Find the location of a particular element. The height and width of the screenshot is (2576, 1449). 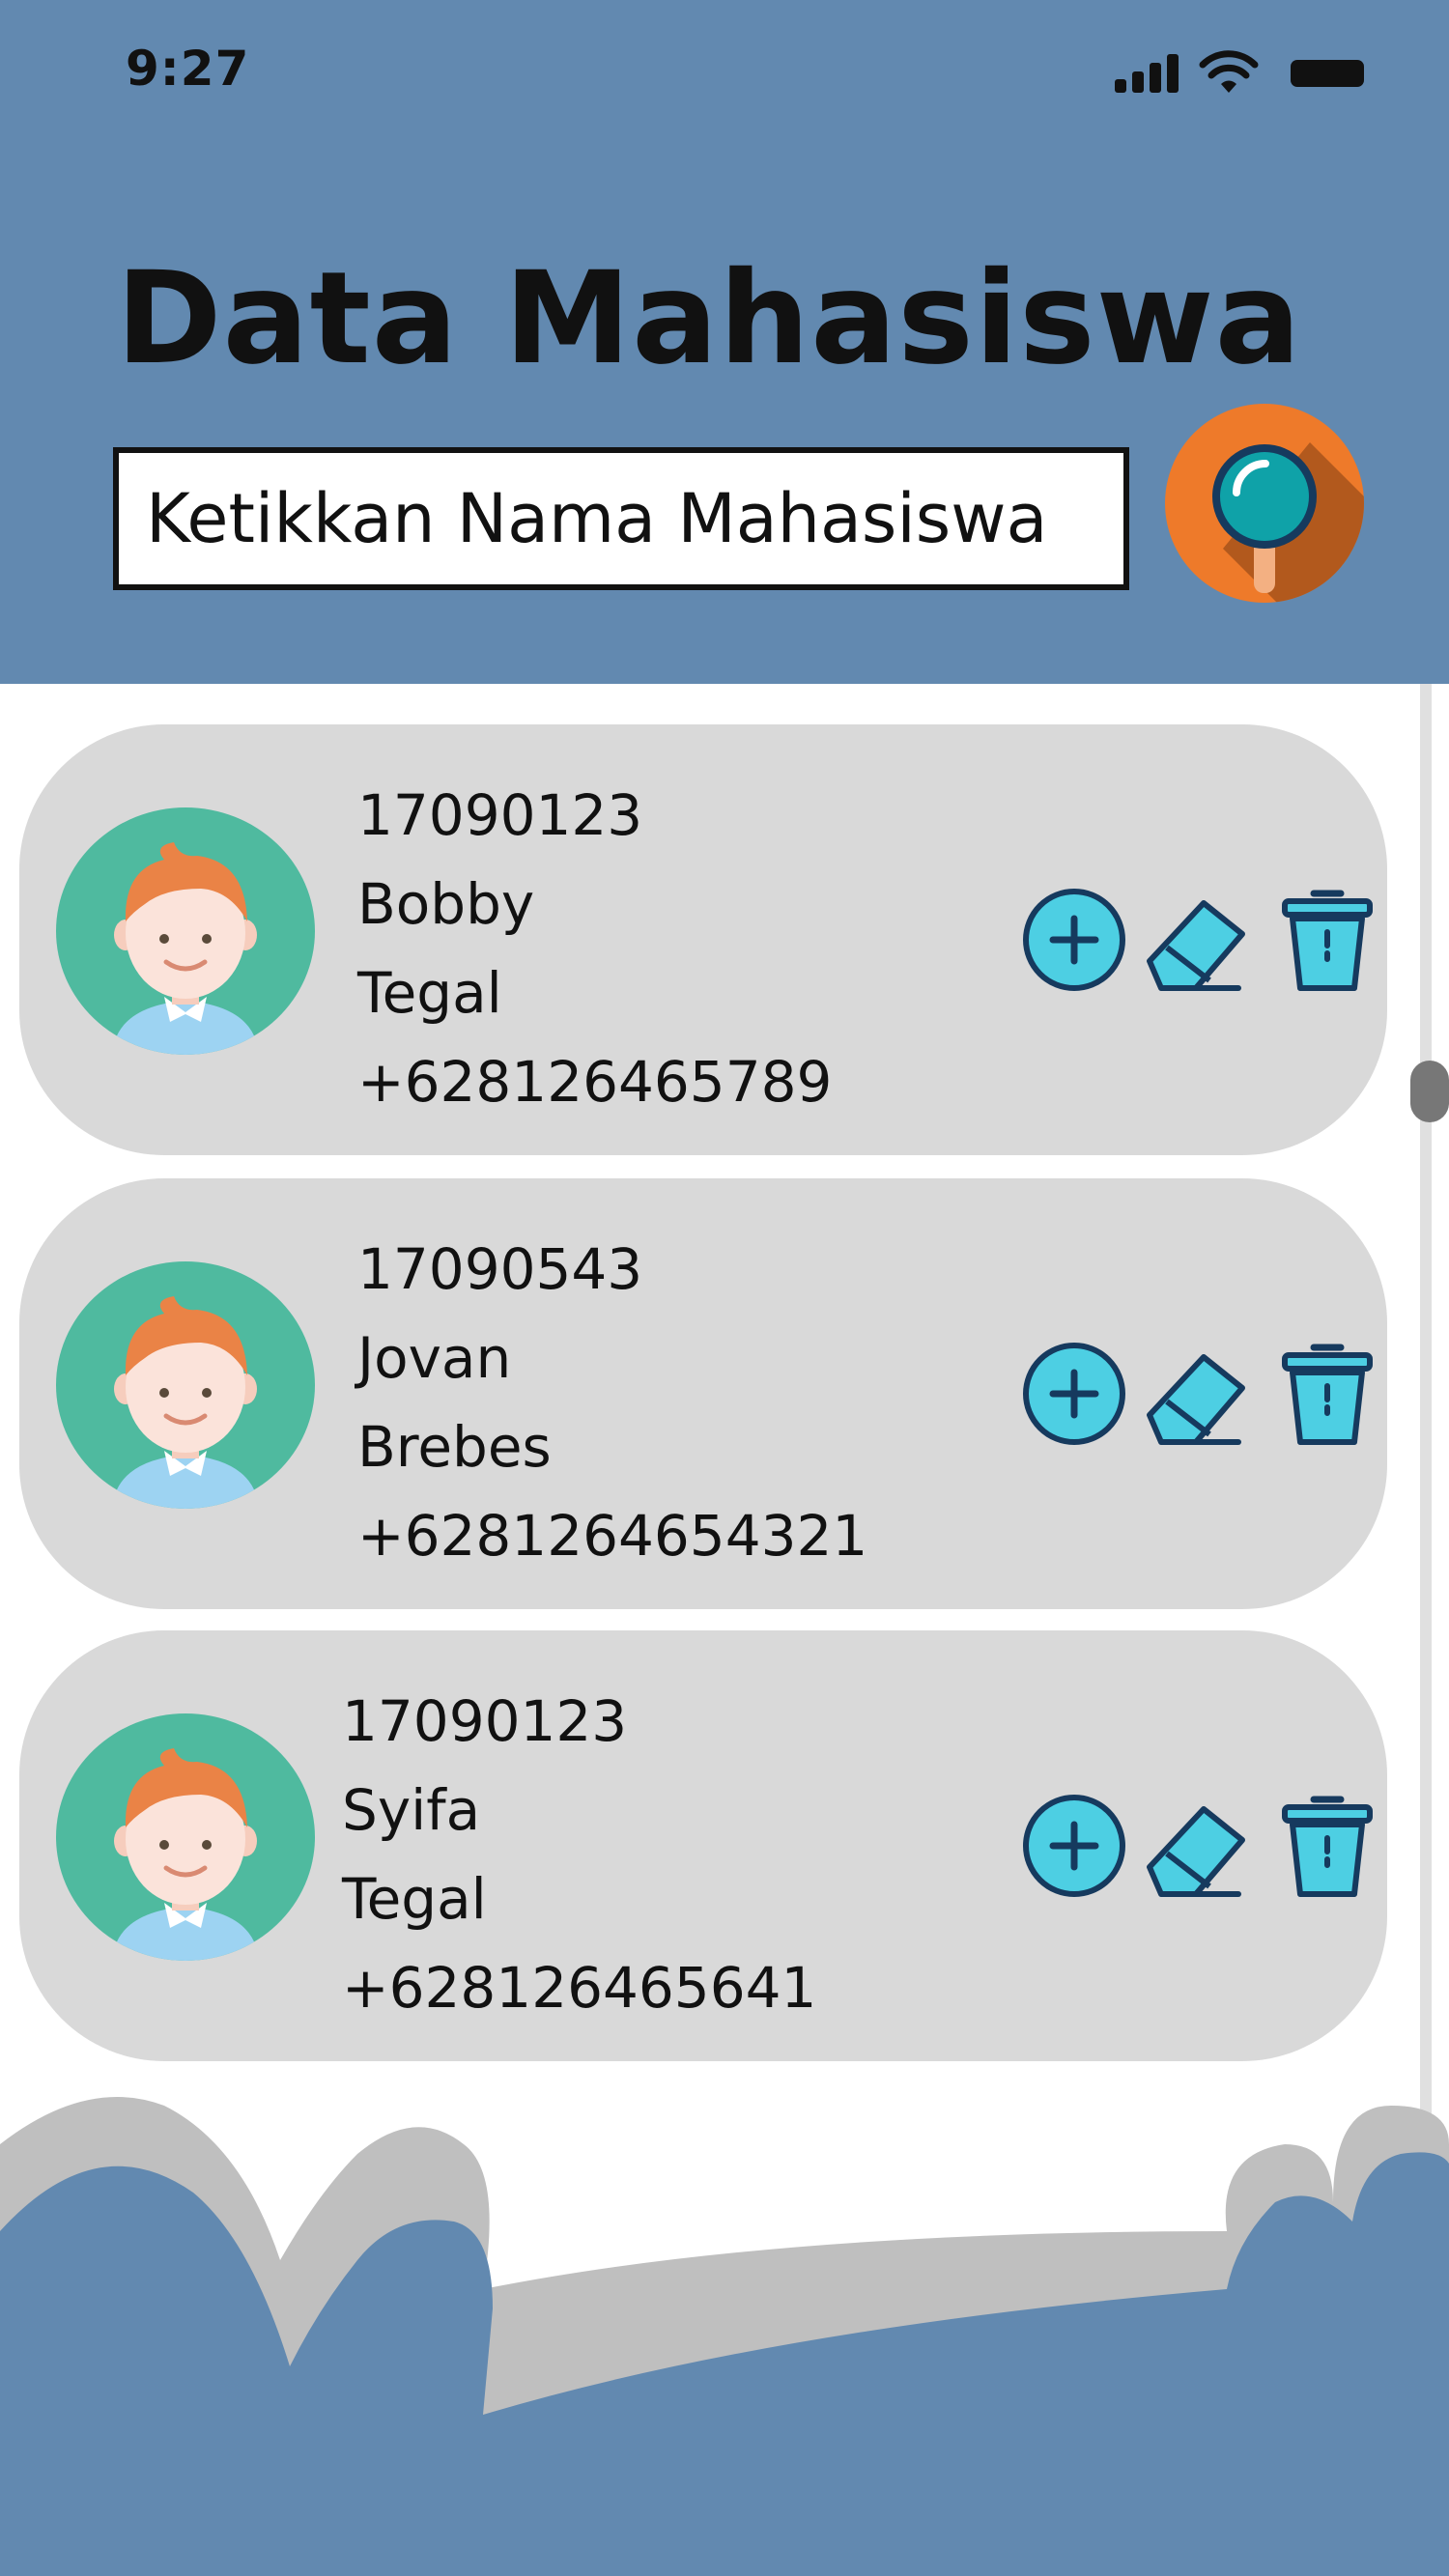

student-name: Jovan is located at coordinates (434, 1358).